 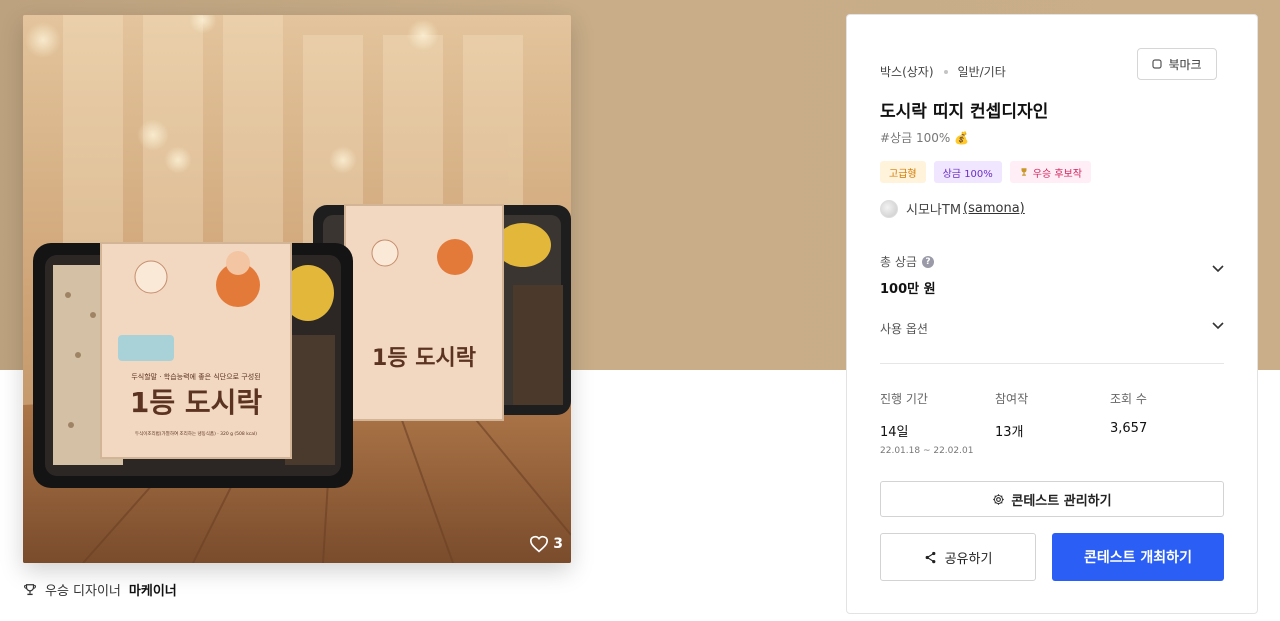 I want to click on breadcrumb-separator, so click(x=945, y=71).